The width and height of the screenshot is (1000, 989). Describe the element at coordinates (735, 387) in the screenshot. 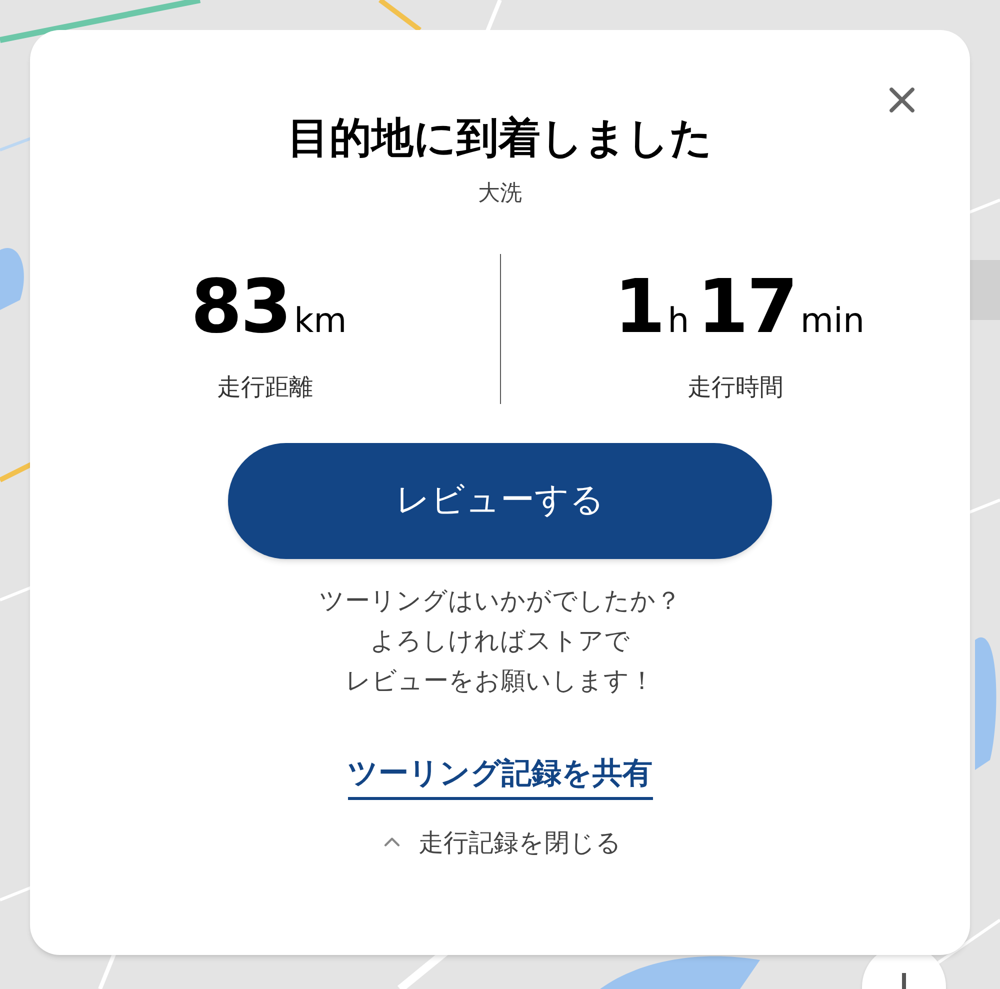

I see `stat-label: 走行時間` at that location.